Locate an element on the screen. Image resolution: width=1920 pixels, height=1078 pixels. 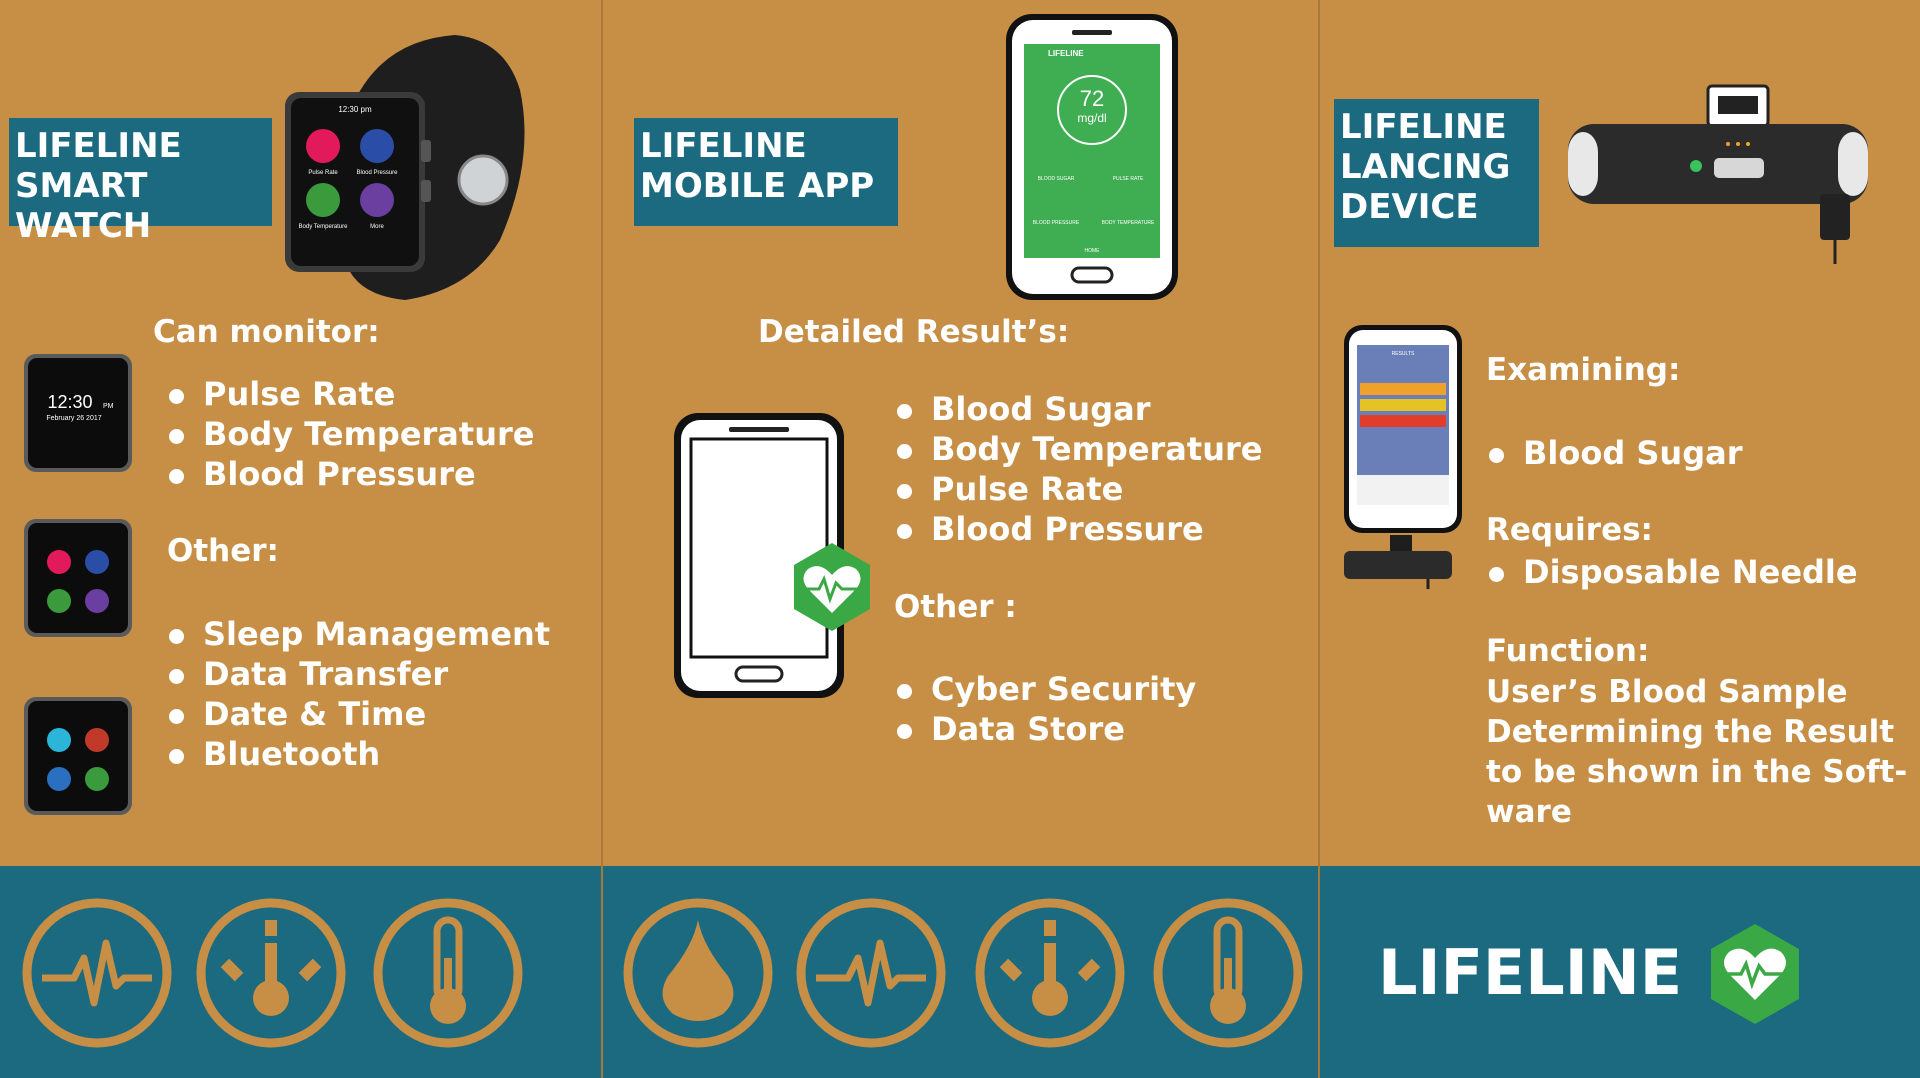
svg-text: PULSE RATE is located at coordinates (1128, 179).